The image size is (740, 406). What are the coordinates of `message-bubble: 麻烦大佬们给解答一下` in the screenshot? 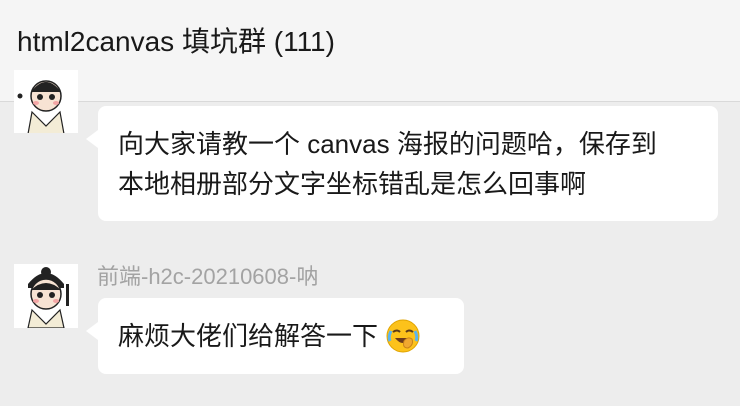 It's located at (275, 336).